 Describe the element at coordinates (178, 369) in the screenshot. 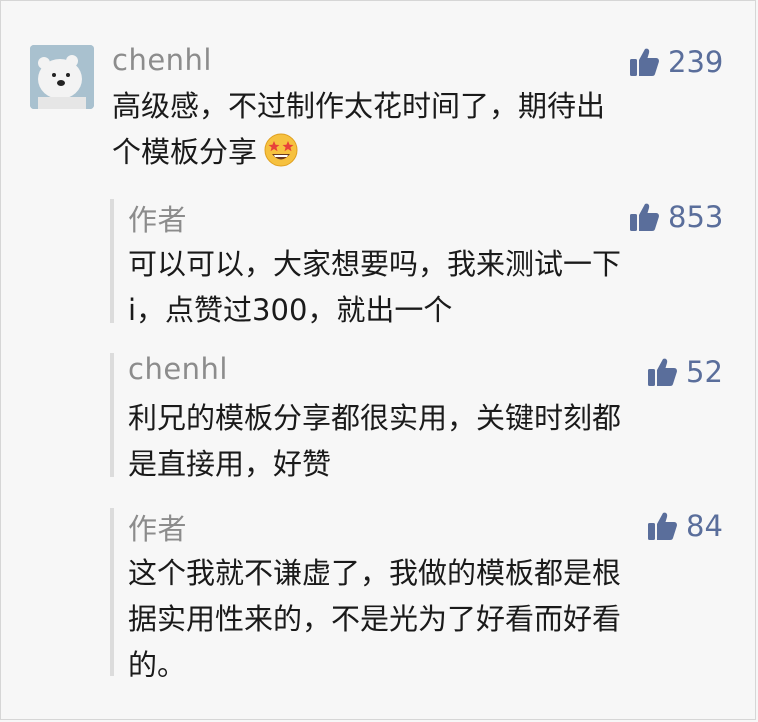

I see `reply-author: chenhl` at that location.